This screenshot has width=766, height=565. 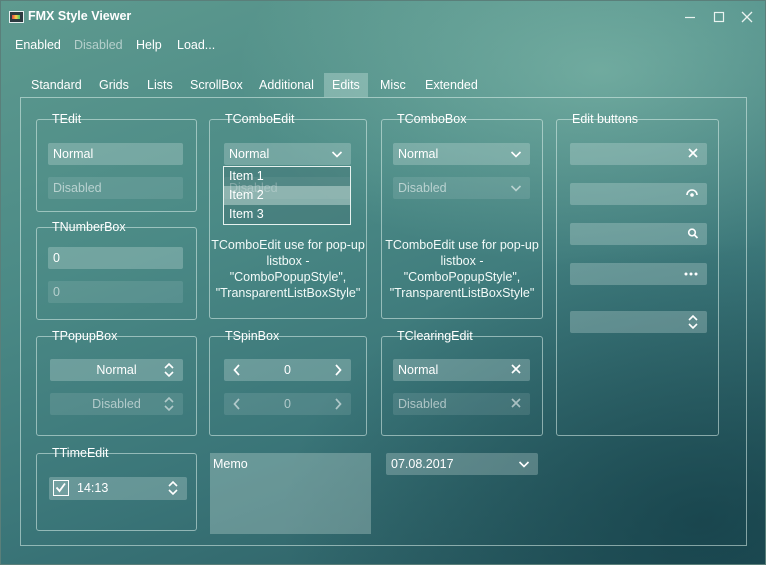 I want to click on popupbox-disabled-value: Disabled, so click(x=116, y=404).